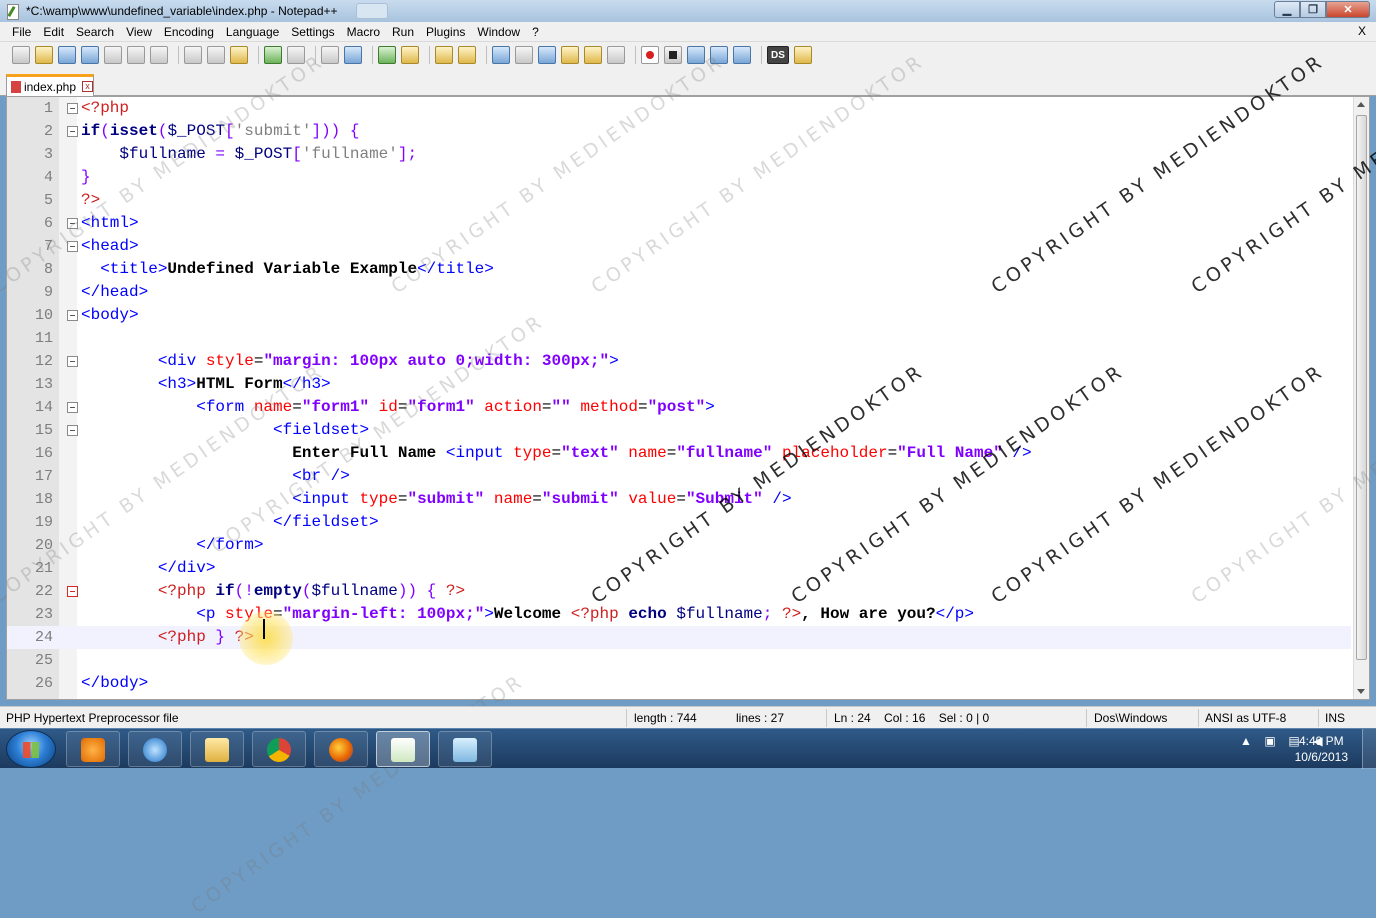  What do you see at coordinates (1361, 104) in the screenshot?
I see `scroll-up-icon` at bounding box center [1361, 104].